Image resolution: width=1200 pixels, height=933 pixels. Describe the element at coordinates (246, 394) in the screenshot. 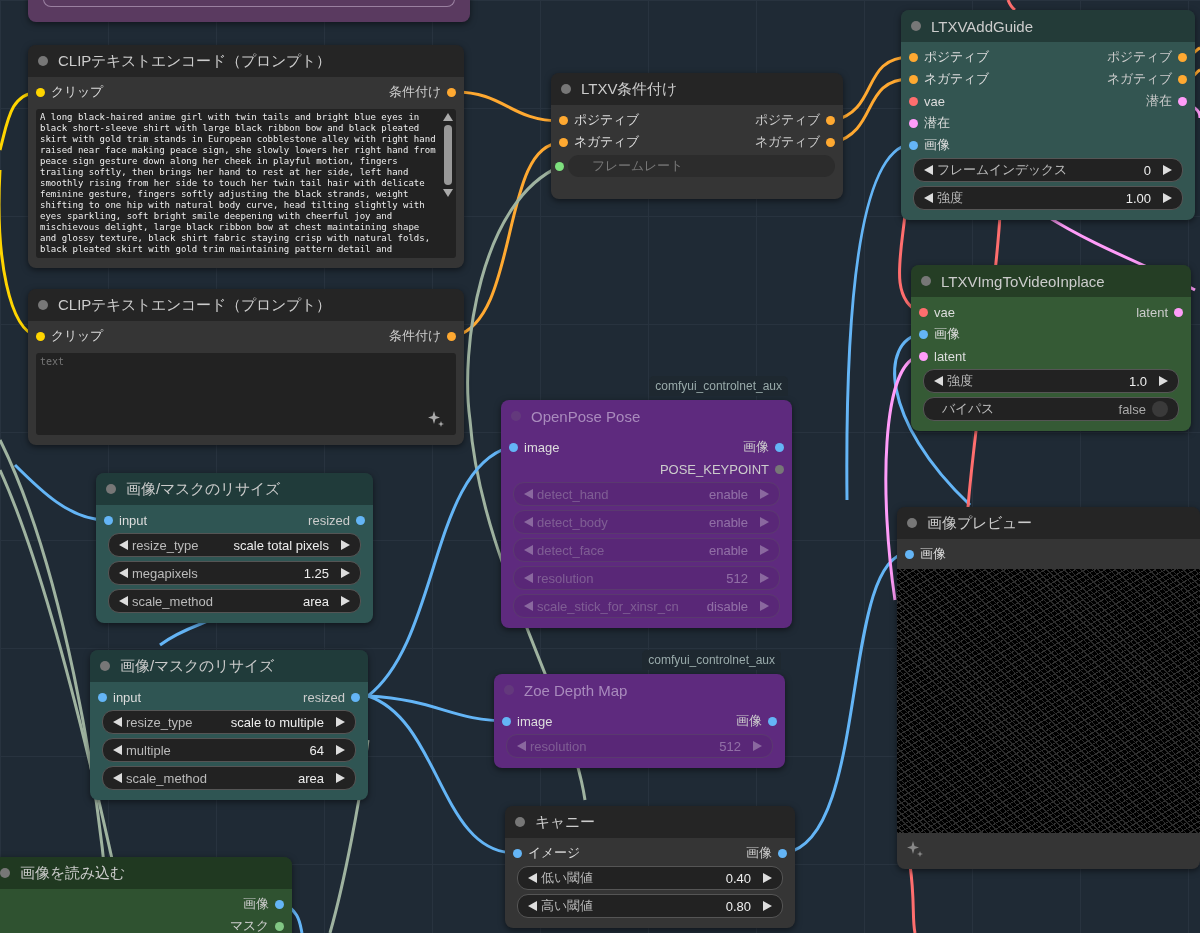

I see `prompt-text-field: text` at that location.